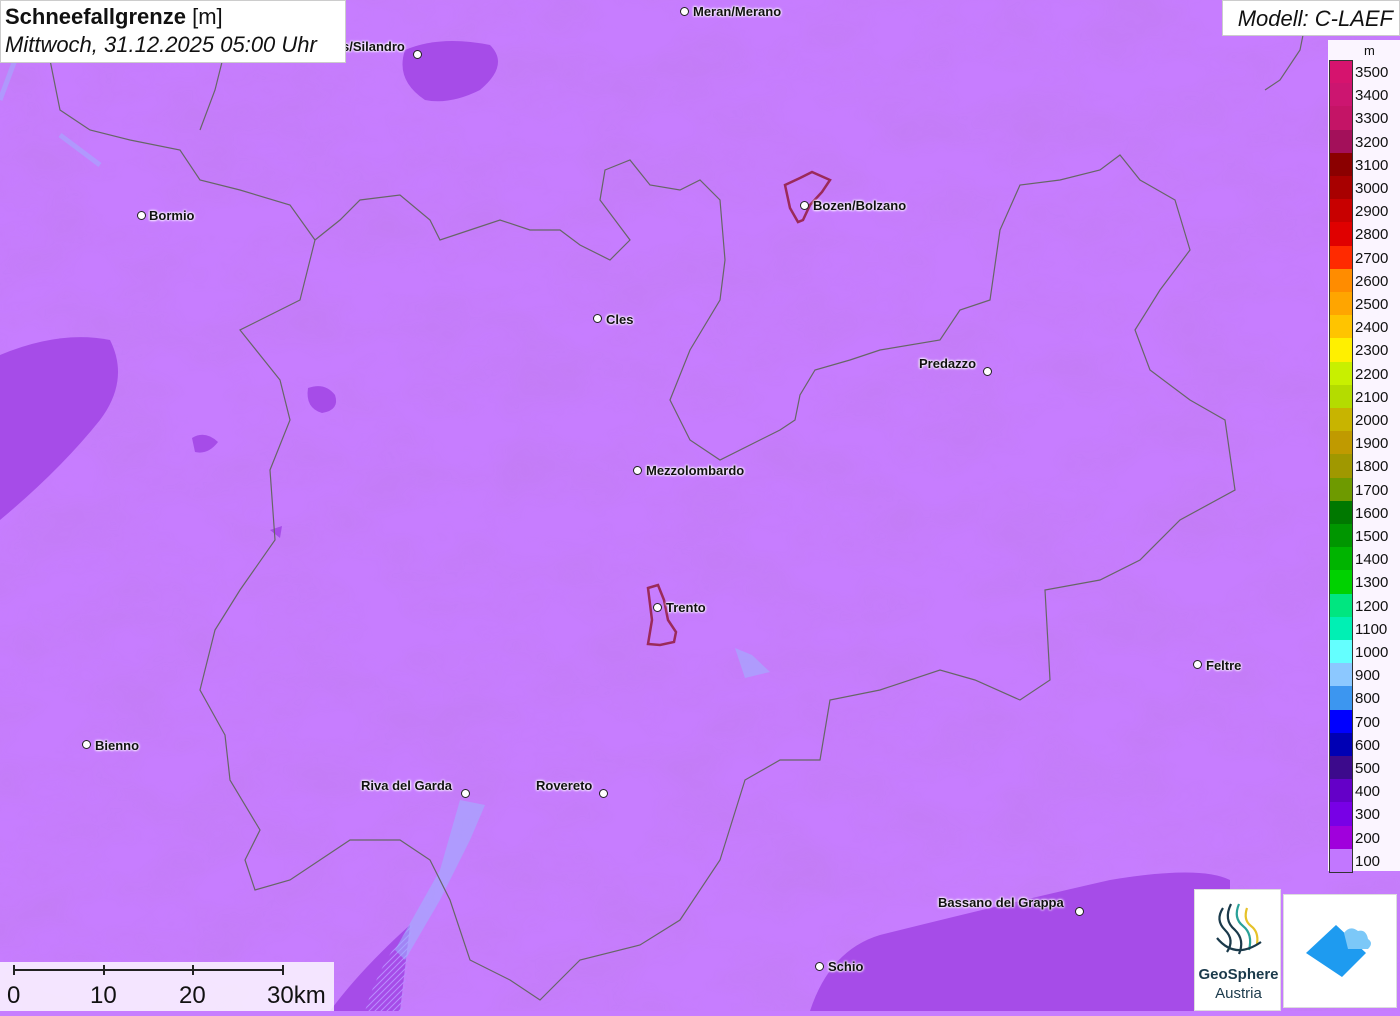 Image resolution: width=1400 pixels, height=1016 pixels. I want to click on legend-label: 3500, so click(1372, 72).